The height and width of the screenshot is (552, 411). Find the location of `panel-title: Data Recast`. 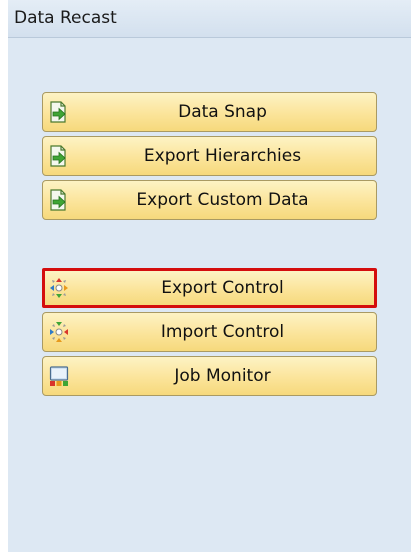

panel-title: Data Recast is located at coordinates (65, 18).